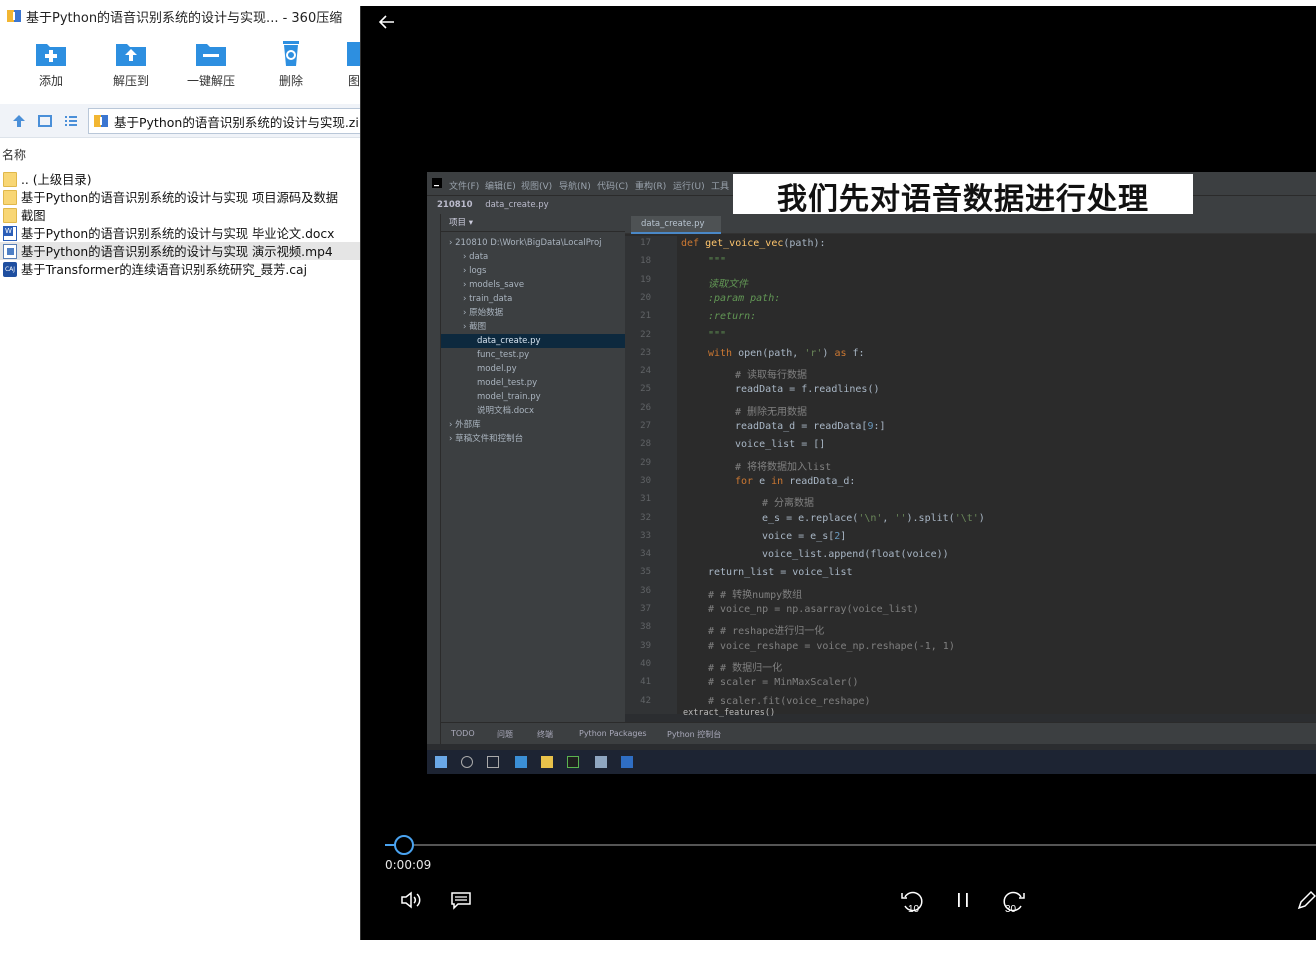 This screenshot has width=1316, height=980. Describe the element at coordinates (533, 411) in the screenshot. I see `ide-tree-item: 说明文档.docx` at that location.